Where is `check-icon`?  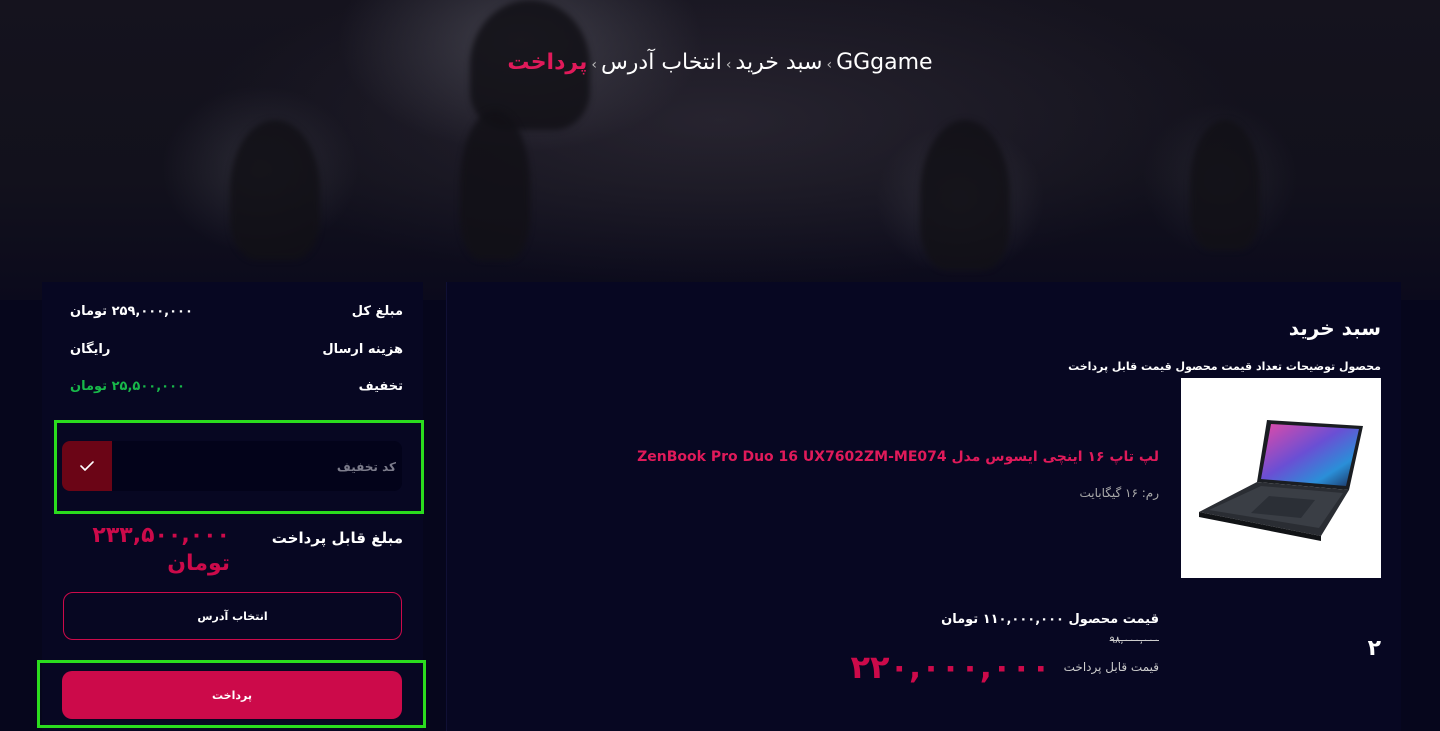
check-icon is located at coordinates (87, 466).